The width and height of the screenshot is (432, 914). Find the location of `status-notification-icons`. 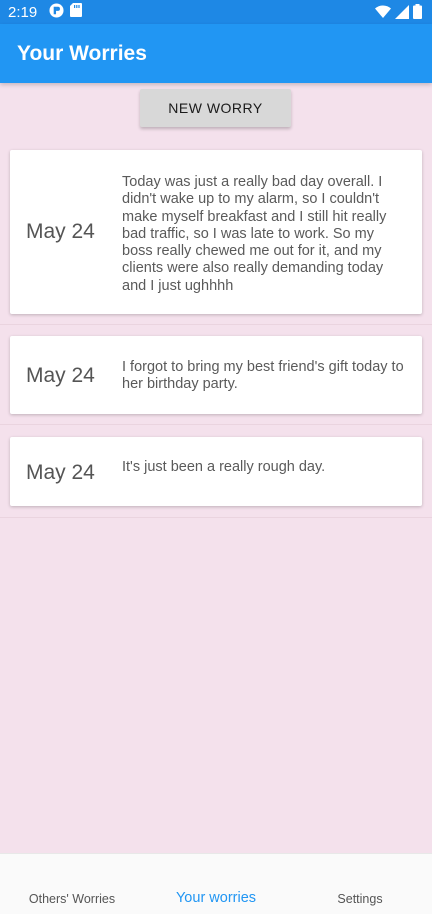

status-notification-icons is located at coordinates (66, 12).